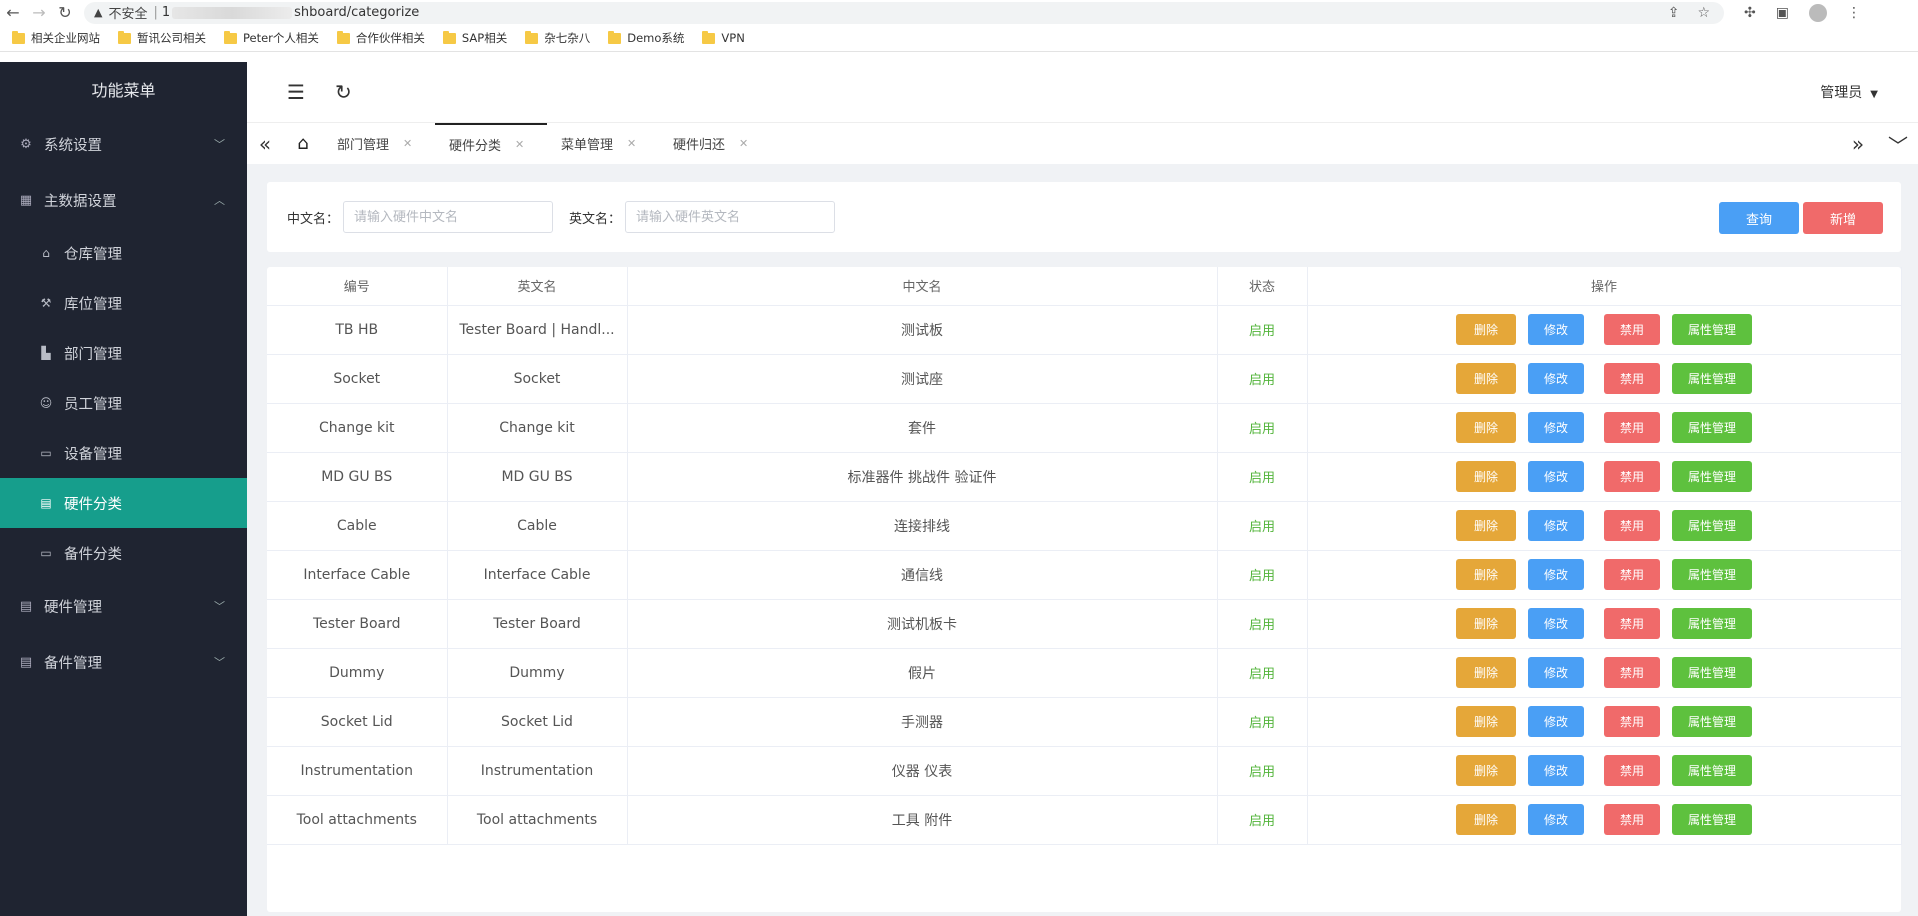  I want to click on bookmark-item: VPN, so click(723, 37).